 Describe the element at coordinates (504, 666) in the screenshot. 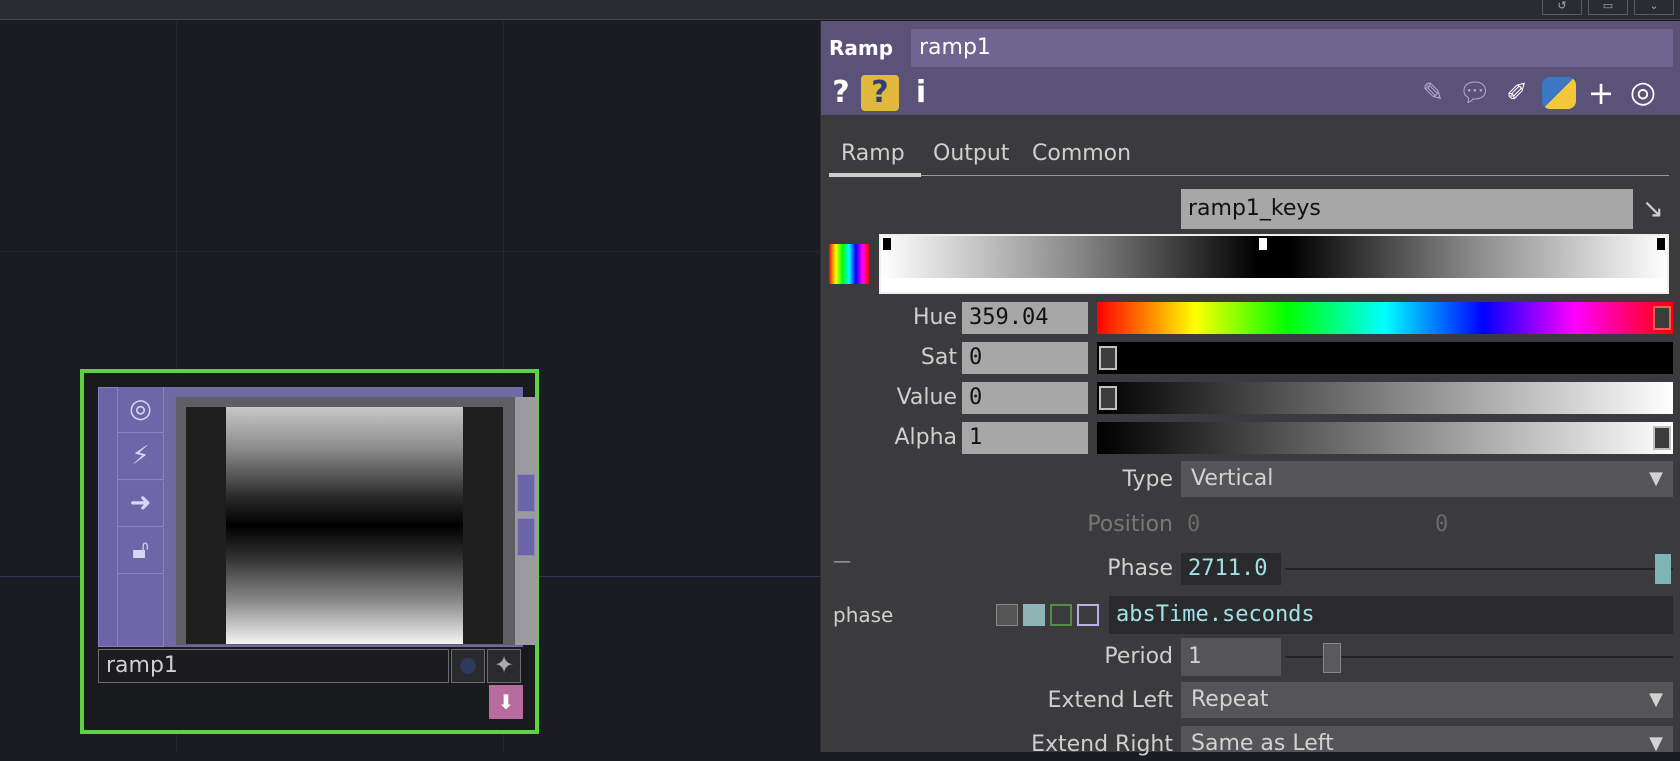

I see `sparkle-icon: ✦` at that location.